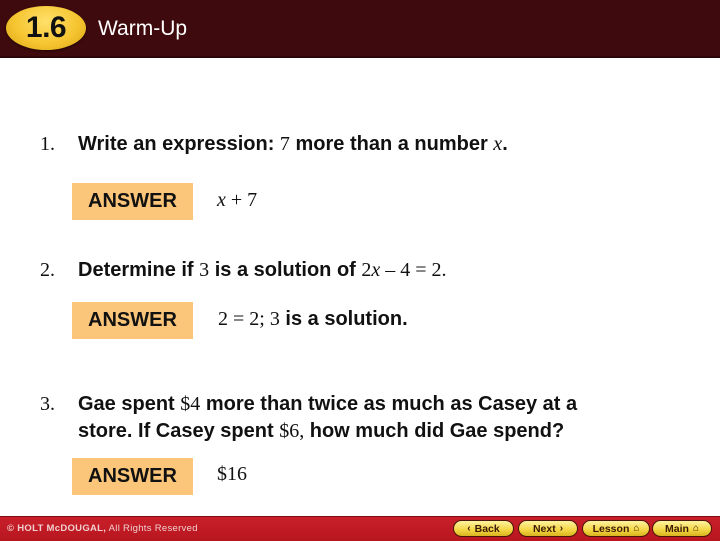 This screenshot has width=720, height=541. Describe the element at coordinates (360, 29) in the screenshot. I see `header-bar: 1.6 Warm-Up` at that location.